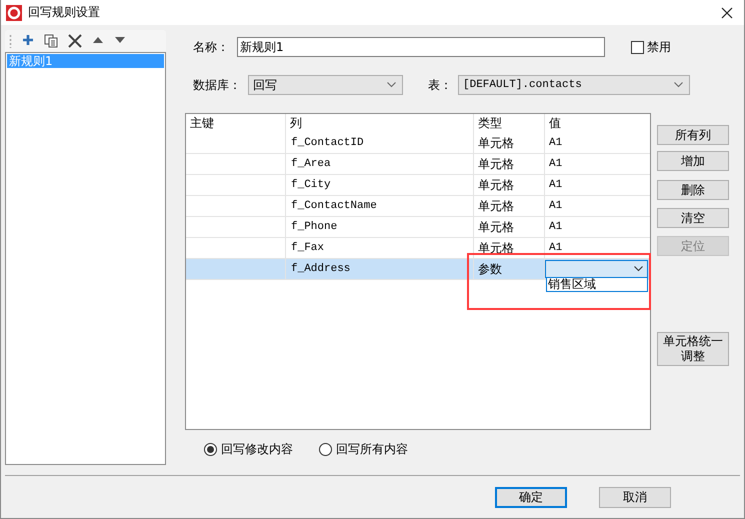 The width and height of the screenshot is (745, 519). What do you see at coordinates (421, 47) in the screenshot?
I see `name-field: 新规则1` at bounding box center [421, 47].